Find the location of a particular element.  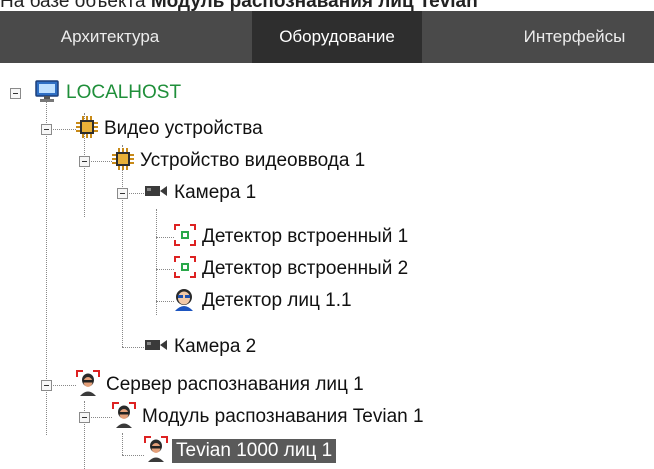

tree-label: Детектор лиц 1.1 is located at coordinates (277, 300).